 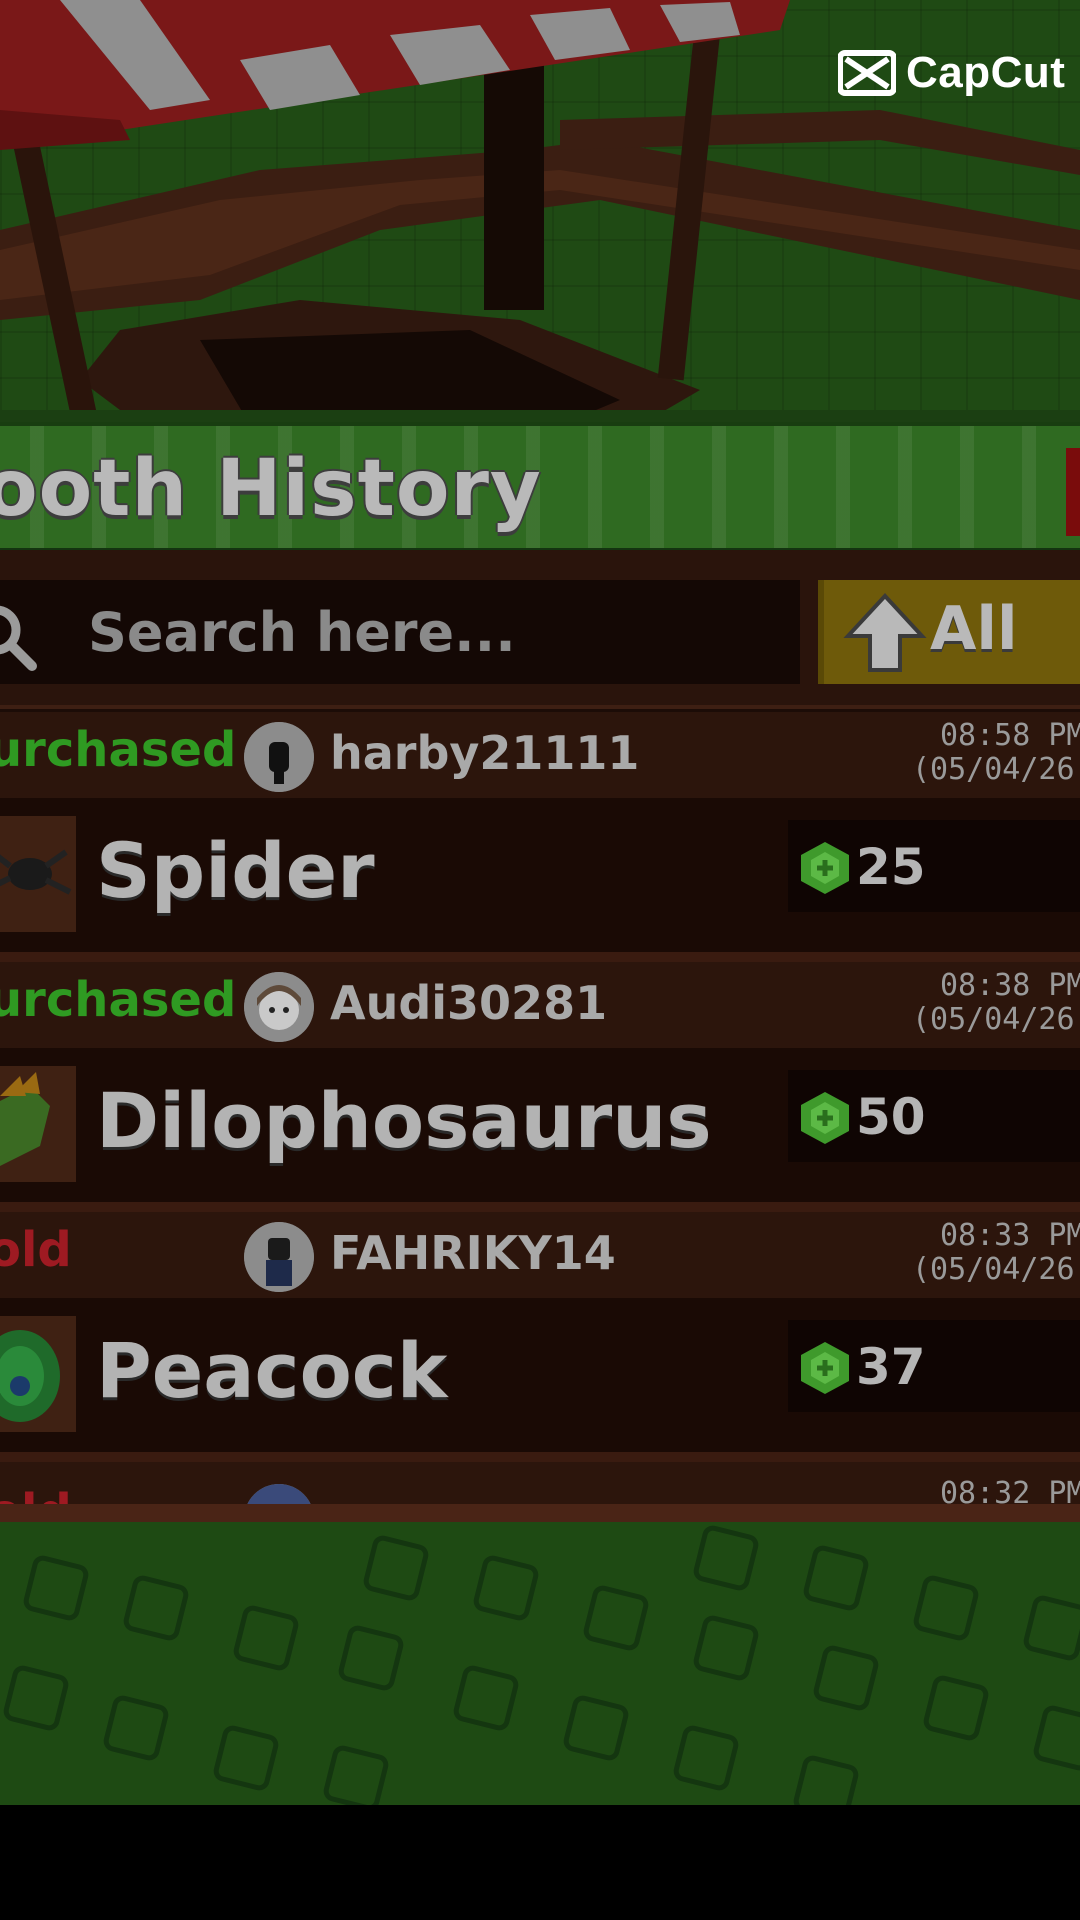 I want to click on history-entry: old 08:32 PM, so click(x=540, y=1483).